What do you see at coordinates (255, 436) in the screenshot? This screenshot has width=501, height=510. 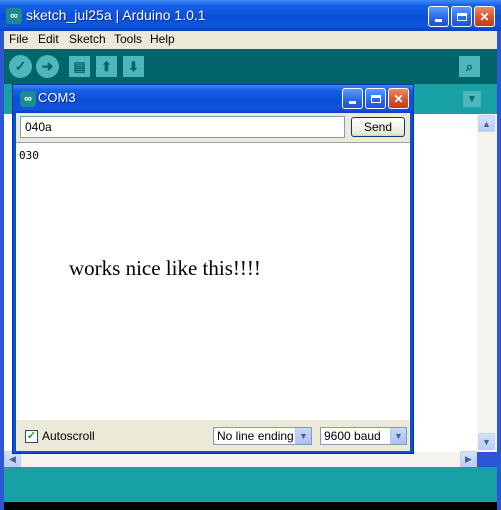 I see `line-ending-value: No line ending` at bounding box center [255, 436].